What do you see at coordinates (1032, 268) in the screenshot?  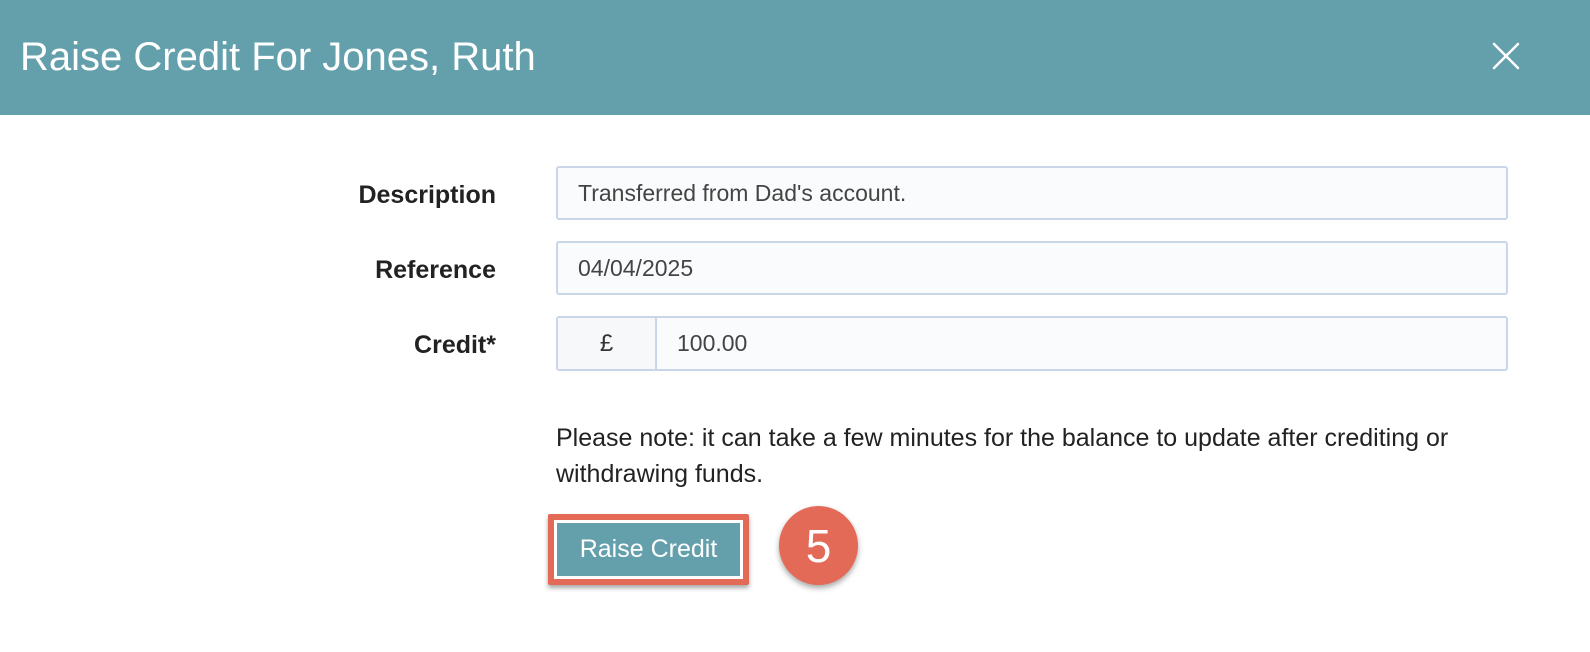 I see `reference-field` at bounding box center [1032, 268].